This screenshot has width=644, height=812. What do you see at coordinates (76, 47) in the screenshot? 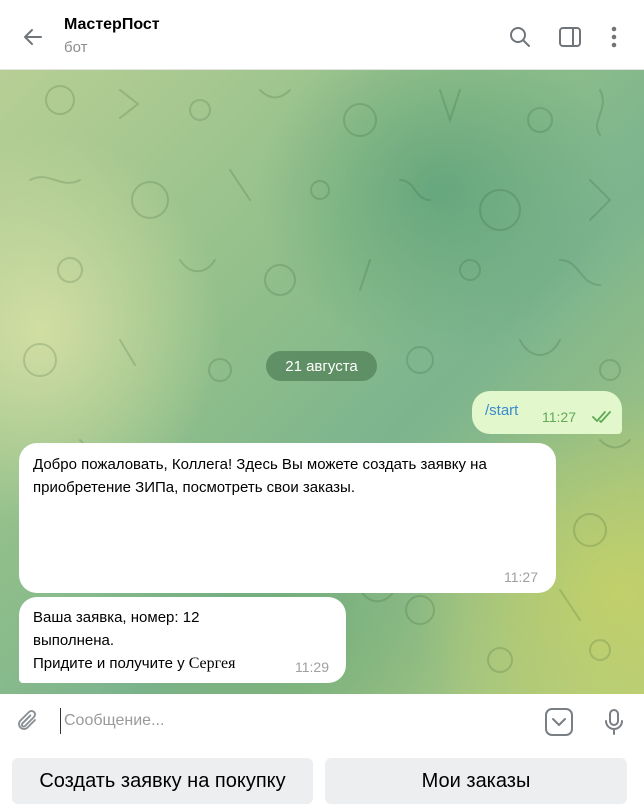
I see `chat-subtitle: бот` at bounding box center [76, 47].